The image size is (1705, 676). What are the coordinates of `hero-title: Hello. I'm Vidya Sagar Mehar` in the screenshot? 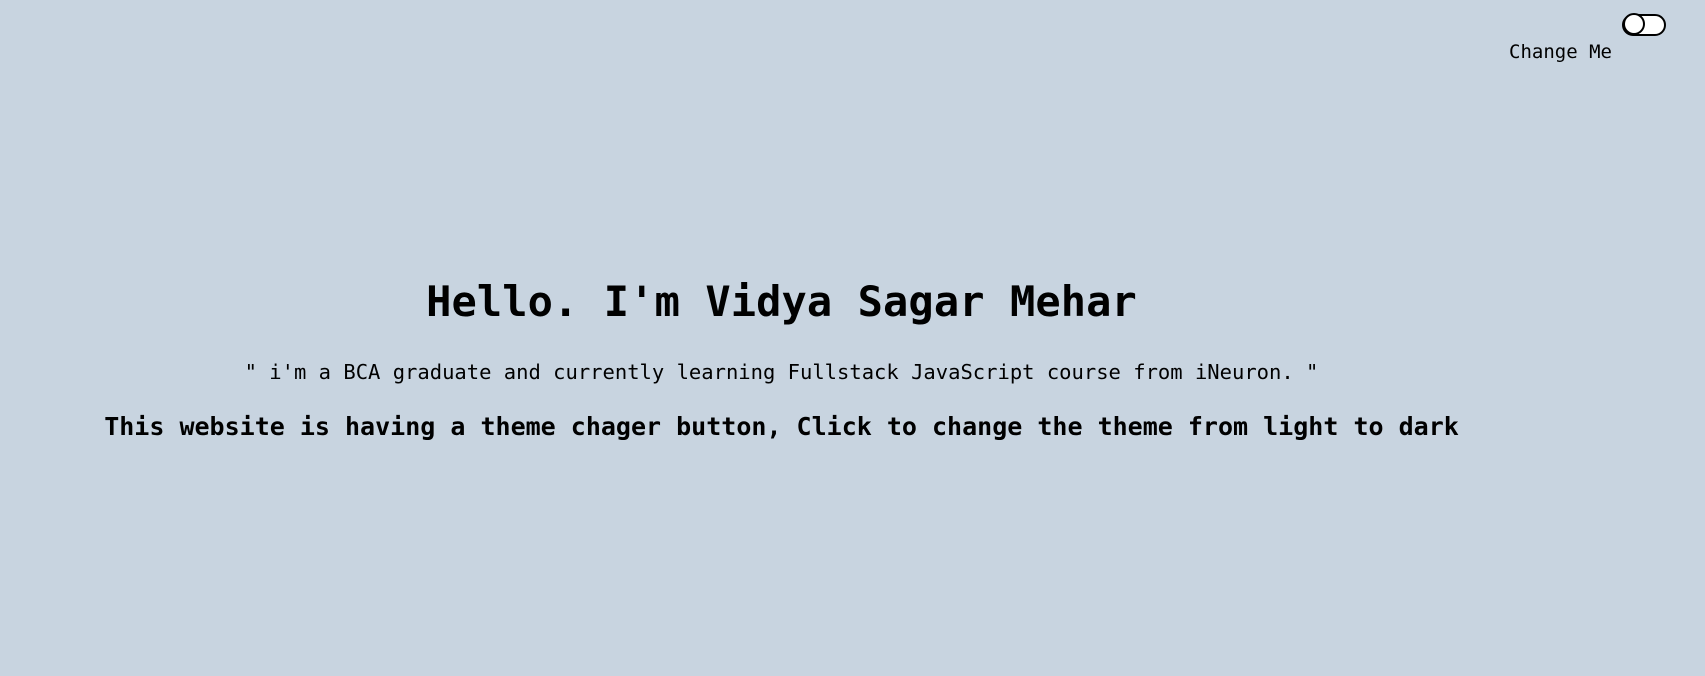 It's located at (781, 301).